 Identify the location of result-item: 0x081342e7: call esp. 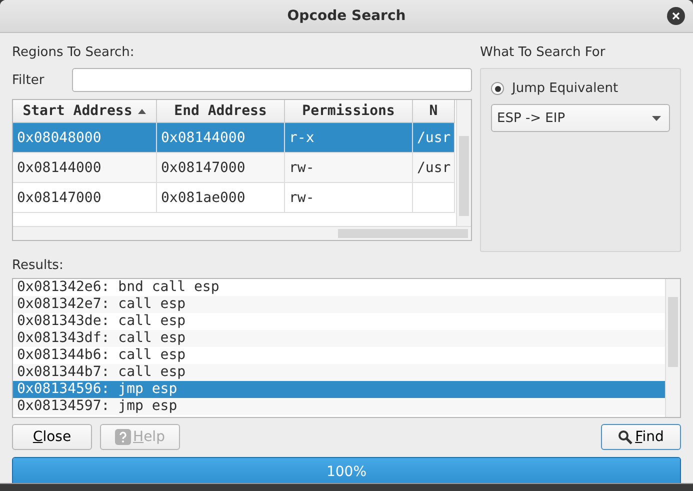
(339, 304).